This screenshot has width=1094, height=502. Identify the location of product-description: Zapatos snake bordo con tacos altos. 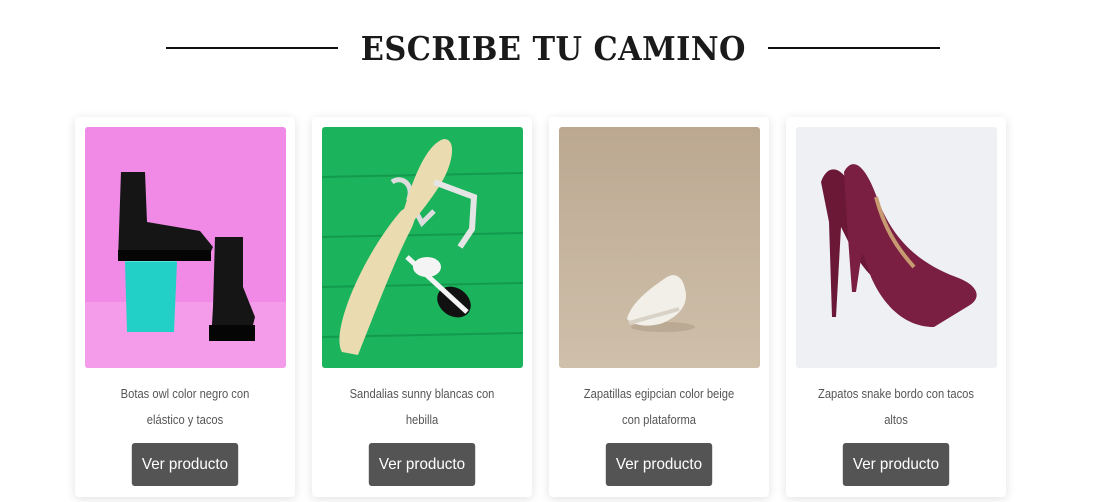
(895, 406).